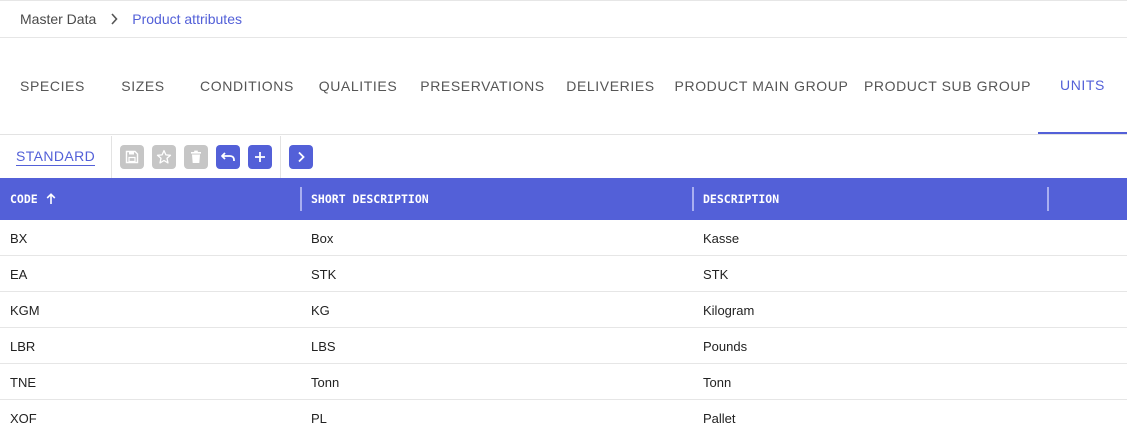 The width and height of the screenshot is (1127, 433). What do you see at coordinates (322, 238) in the screenshot?
I see `cell-short-description: Box` at bounding box center [322, 238].